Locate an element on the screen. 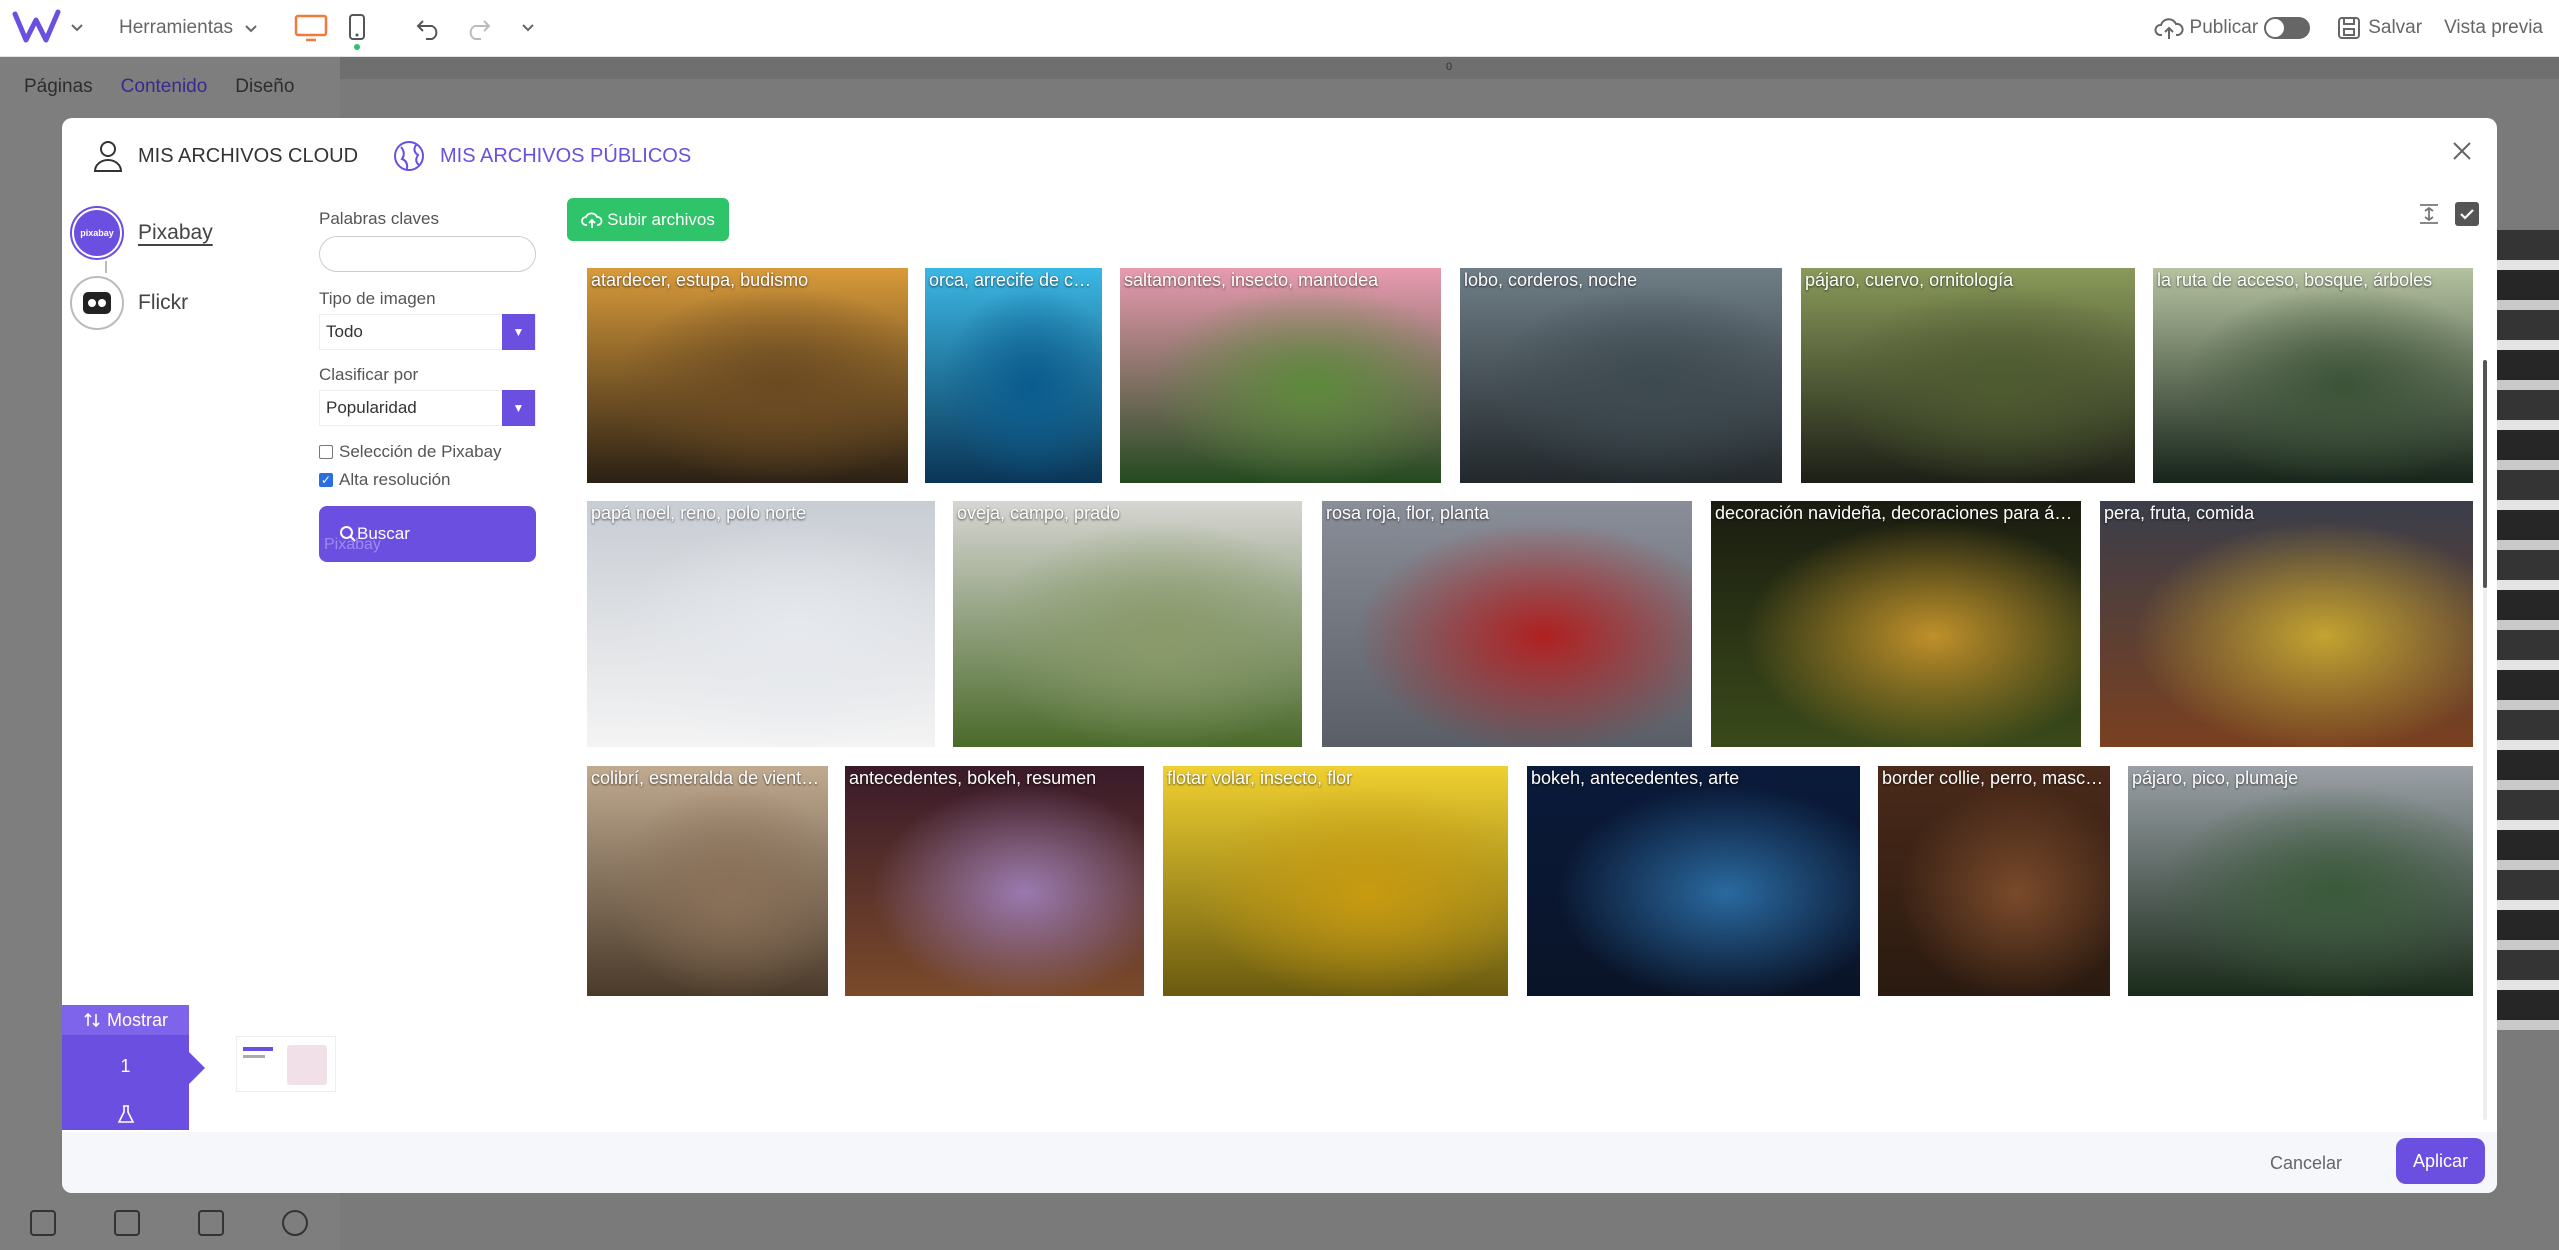 The height and width of the screenshot is (1250, 2559). gallery-image: saltamontes, insecto, mantodea is located at coordinates (1280, 375).